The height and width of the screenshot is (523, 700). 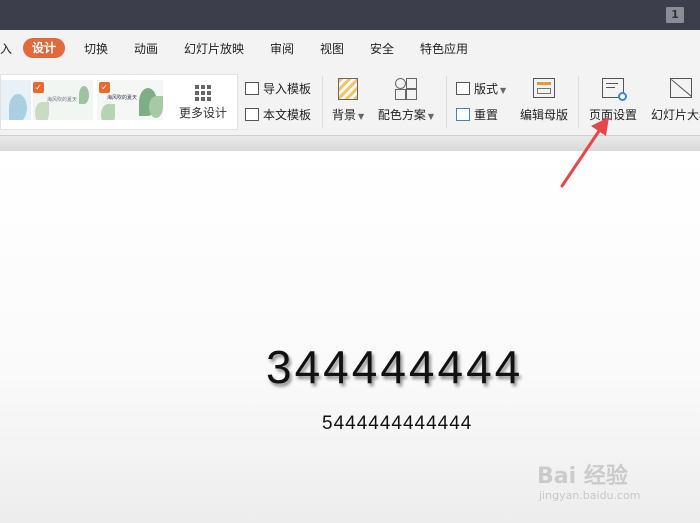 I want to click on watermark-logo: Bai 经验, so click(x=582, y=476).